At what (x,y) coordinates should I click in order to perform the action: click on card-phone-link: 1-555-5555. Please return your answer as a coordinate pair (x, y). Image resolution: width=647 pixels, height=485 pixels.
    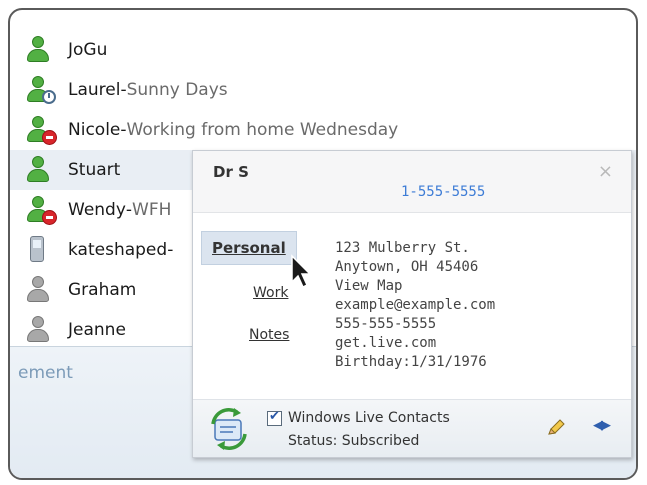
    Looking at the image, I should click on (443, 192).